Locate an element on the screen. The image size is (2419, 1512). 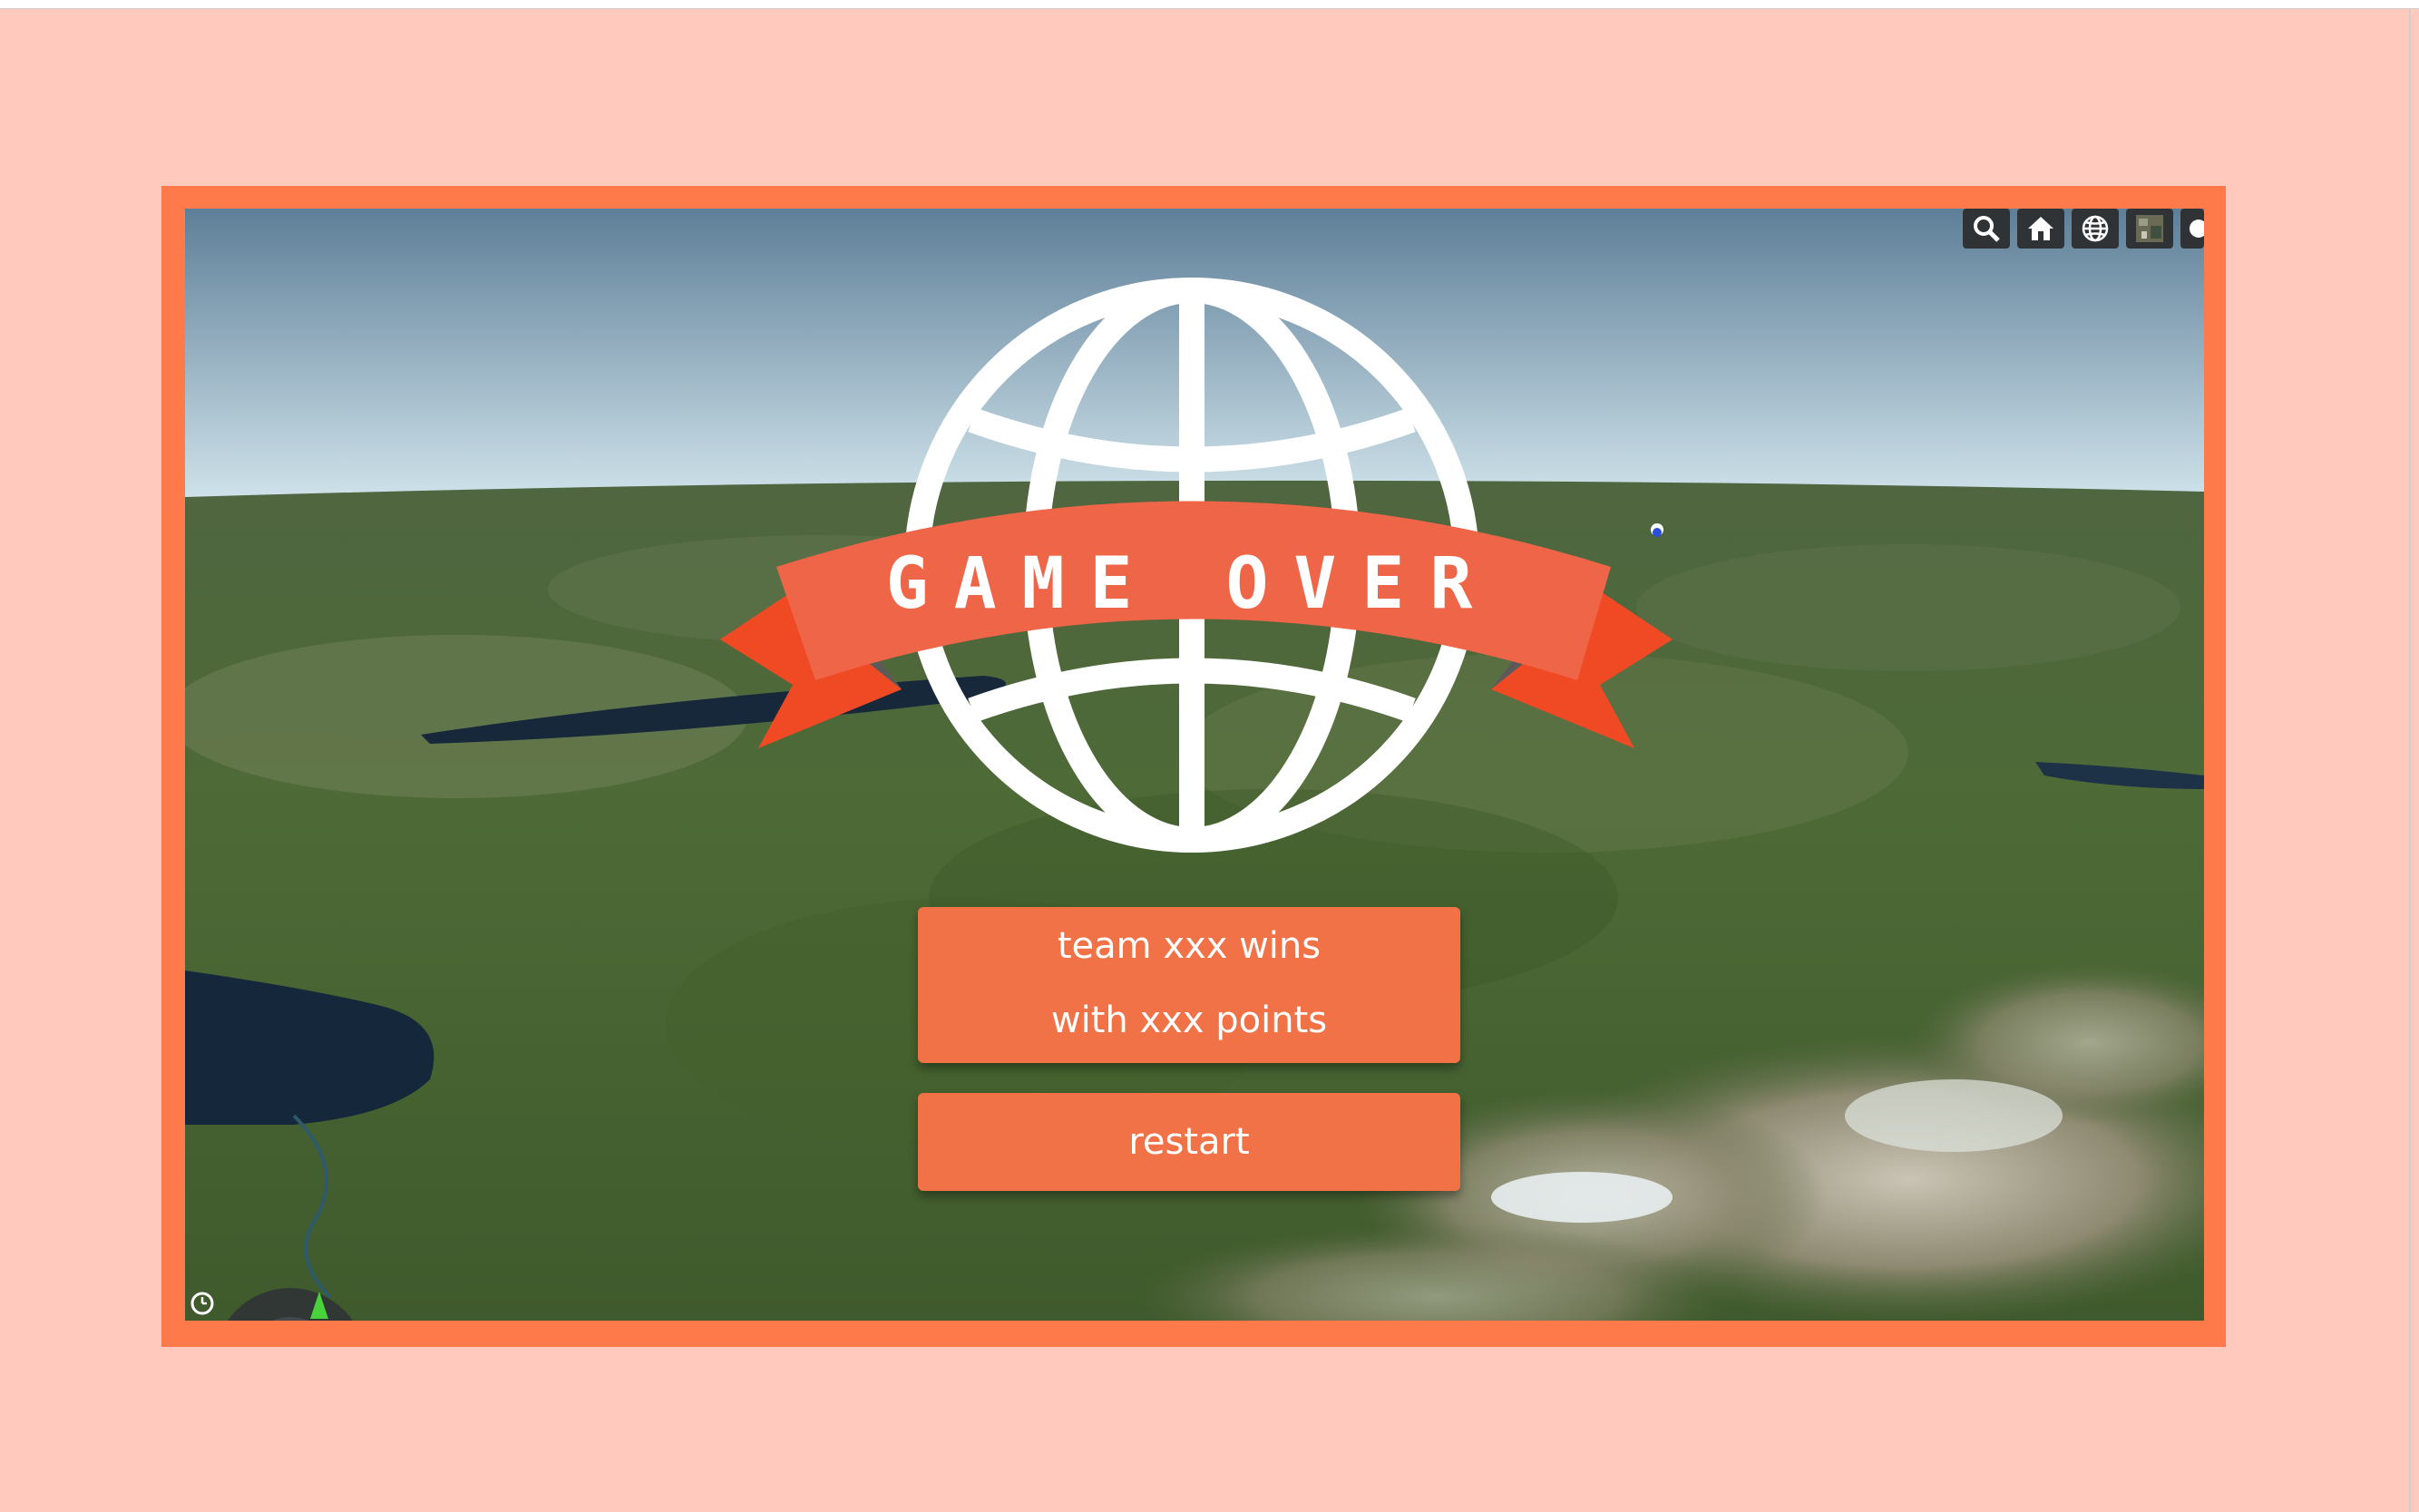
game-over-title: GAME OVER is located at coordinates (1192, 584).